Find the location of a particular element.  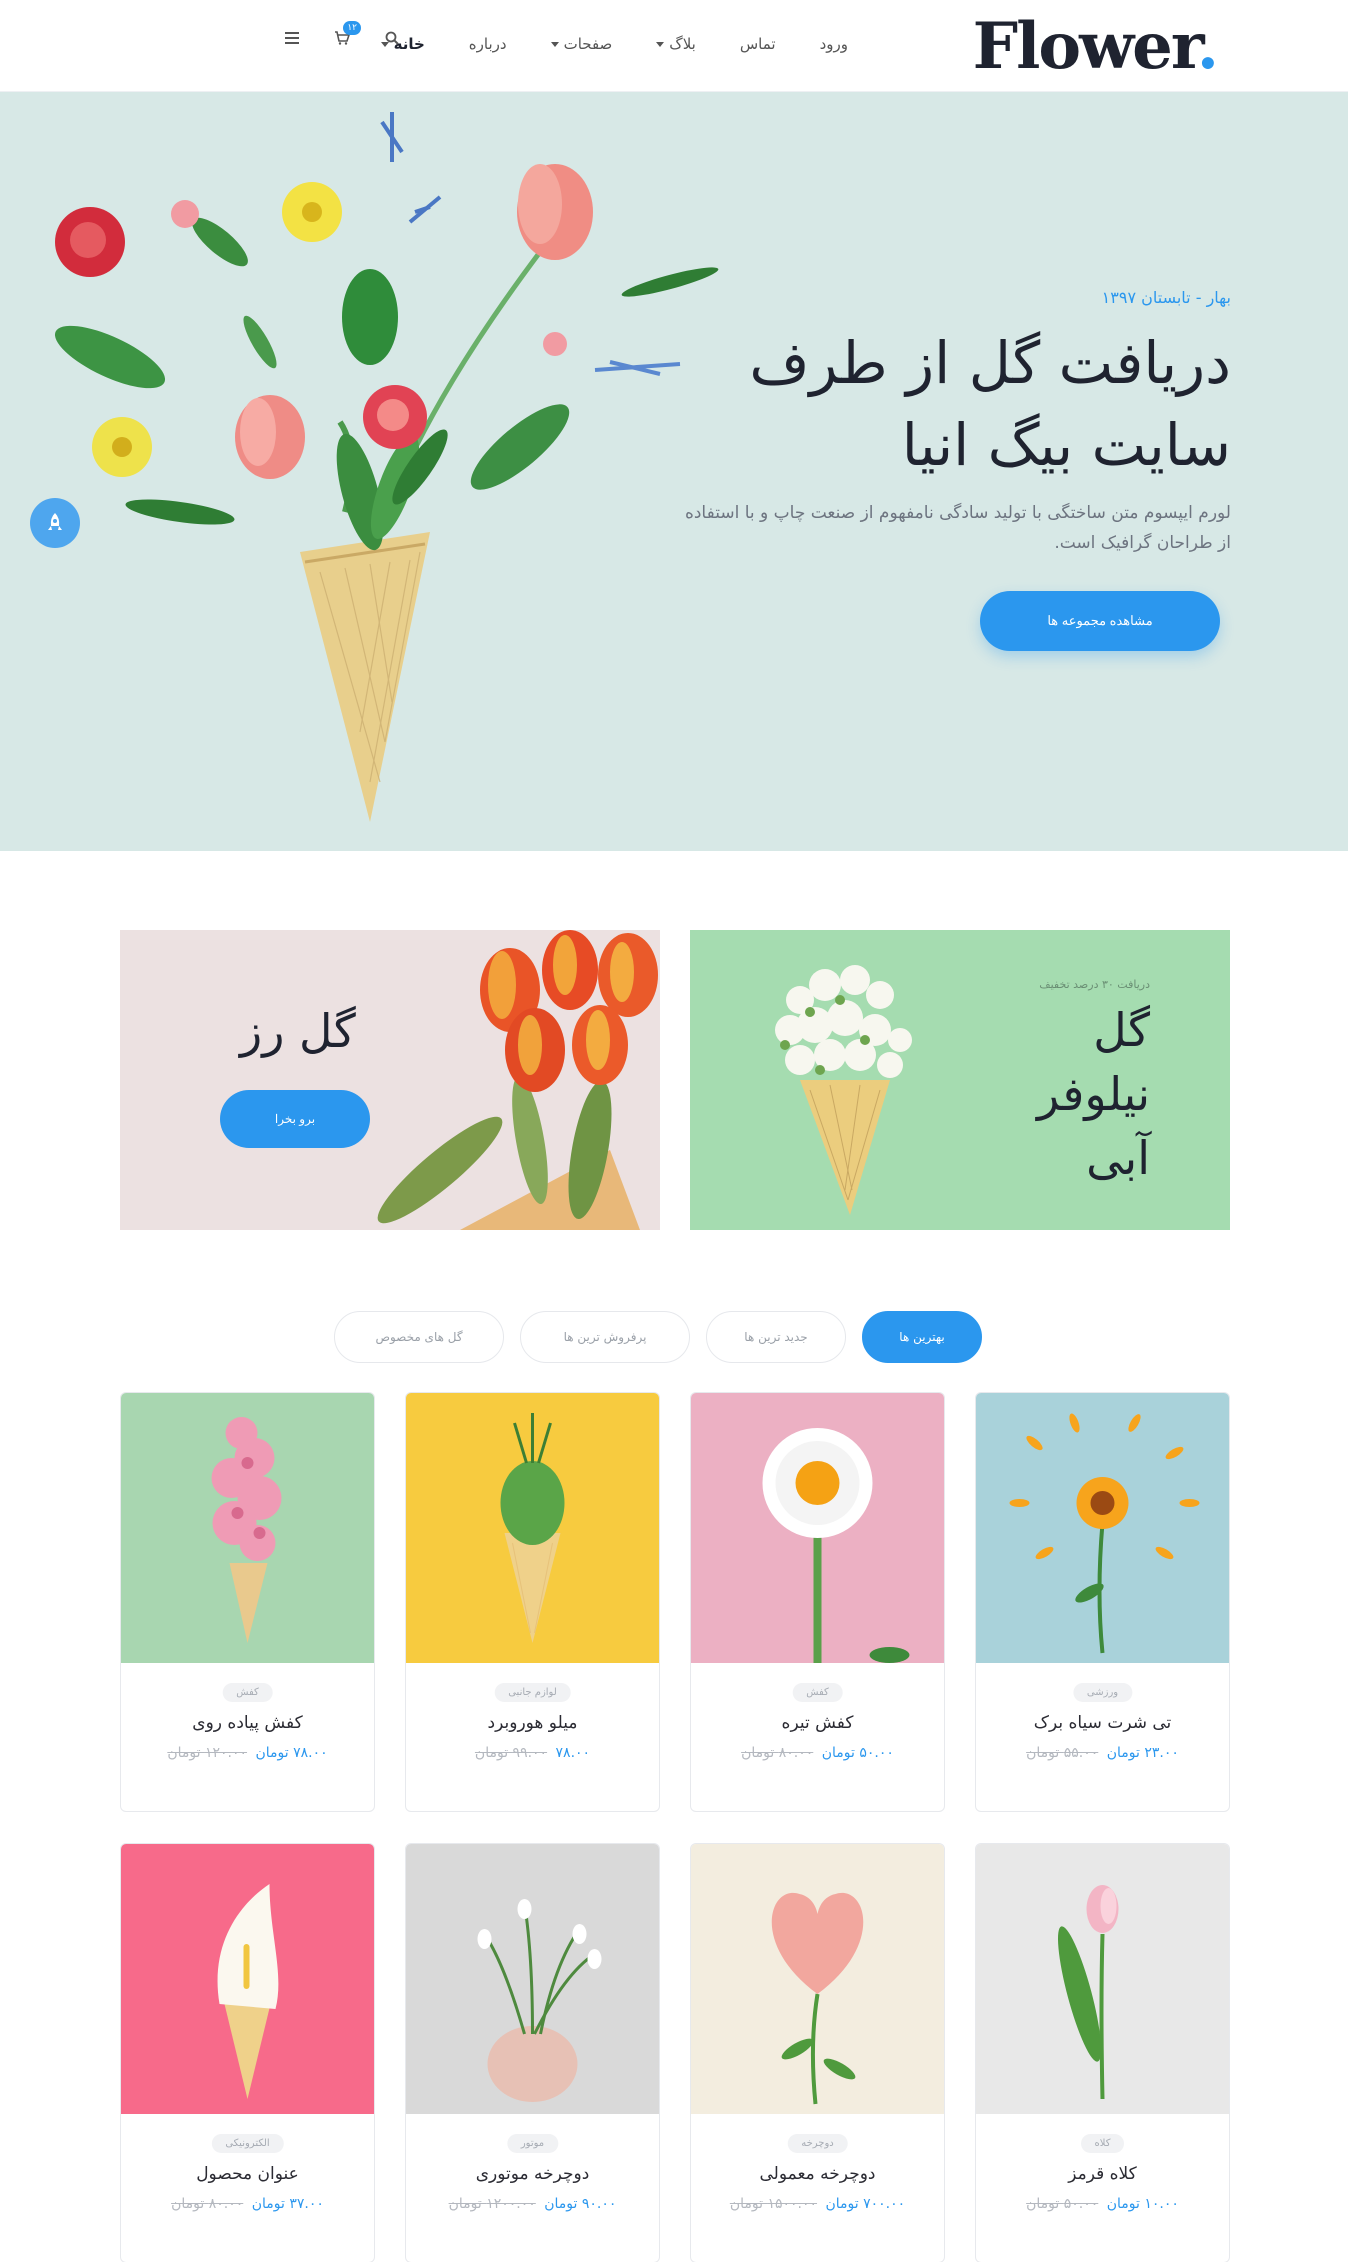

tab-best: بهترین ها is located at coordinates (922, 1337).